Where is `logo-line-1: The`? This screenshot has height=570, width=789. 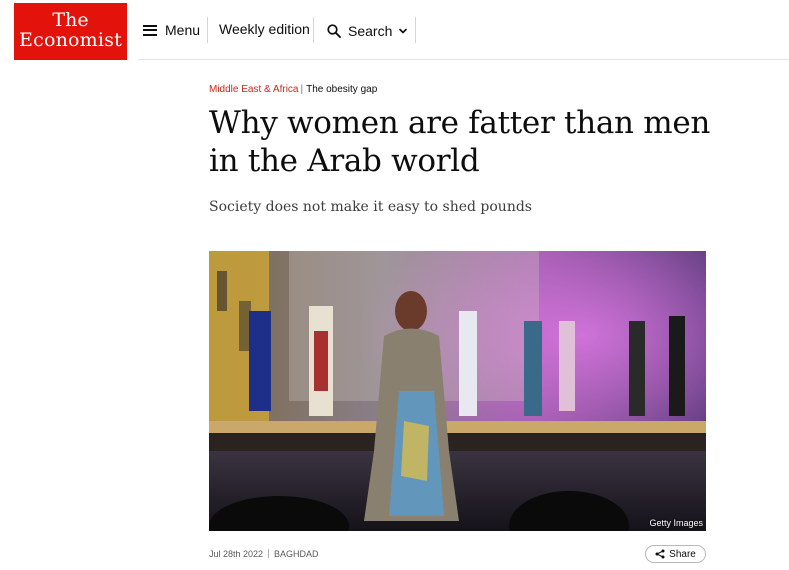 logo-line-1: The is located at coordinates (70, 20).